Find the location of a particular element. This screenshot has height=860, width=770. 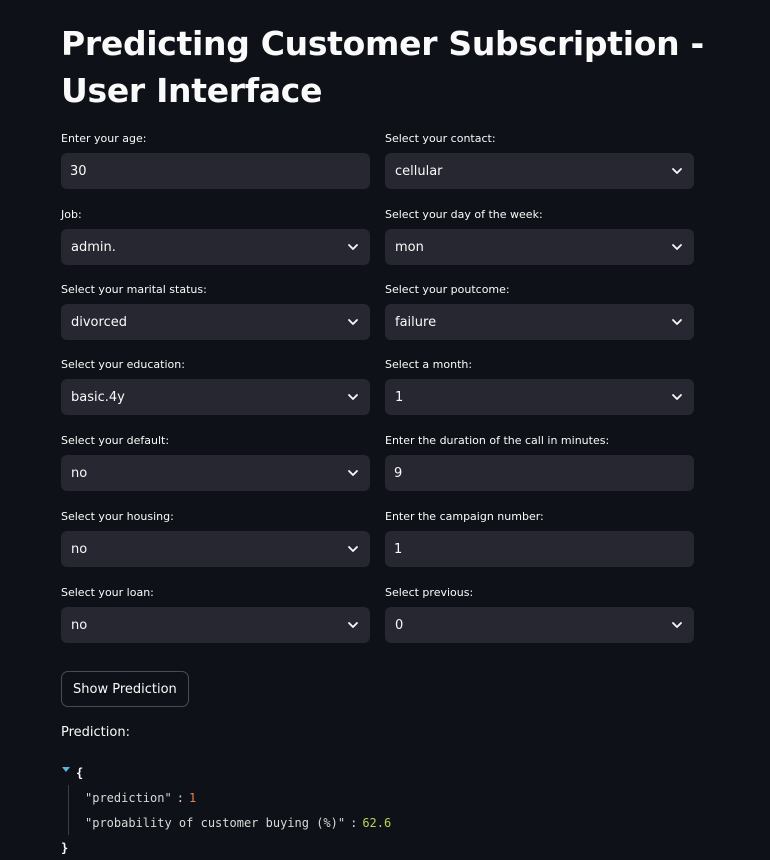

housing-value: no is located at coordinates (79, 549).